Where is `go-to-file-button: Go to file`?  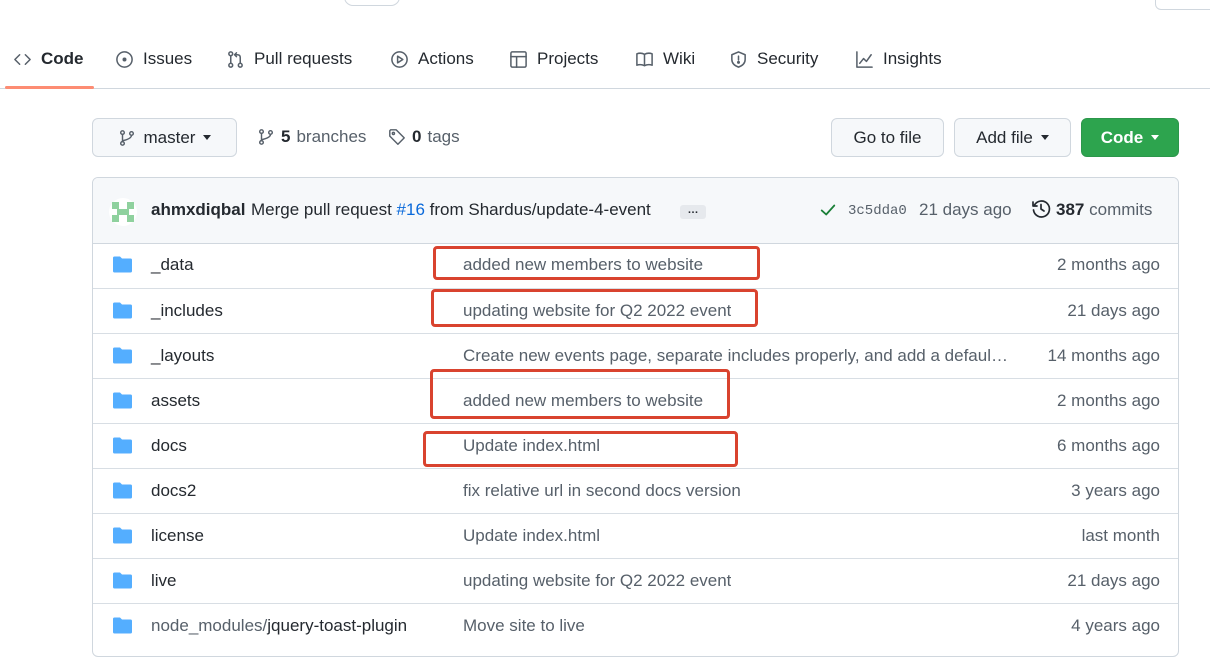 go-to-file-button: Go to file is located at coordinates (887, 137).